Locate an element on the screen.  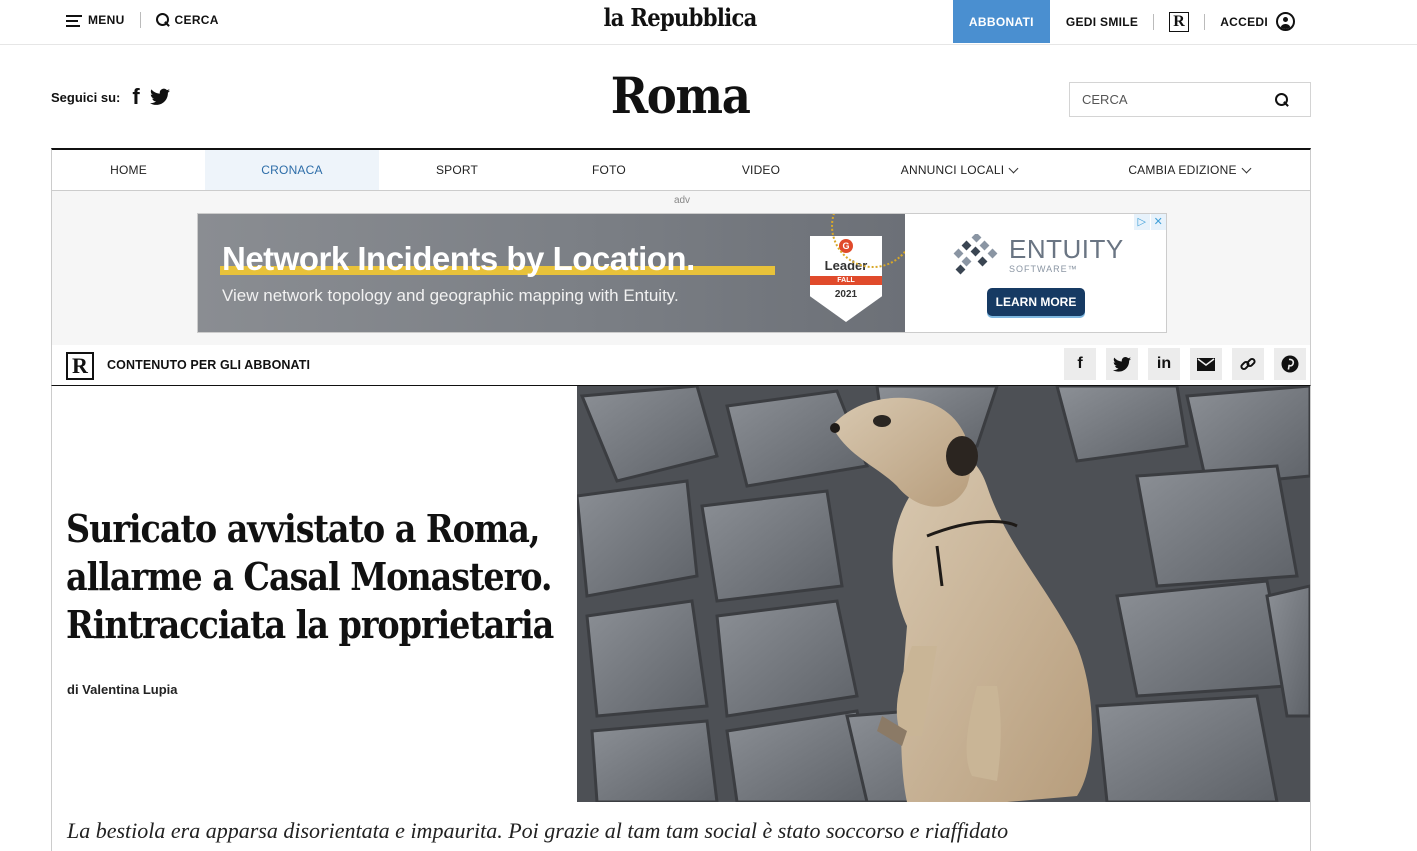
user-icon is located at coordinates (1285, 21).